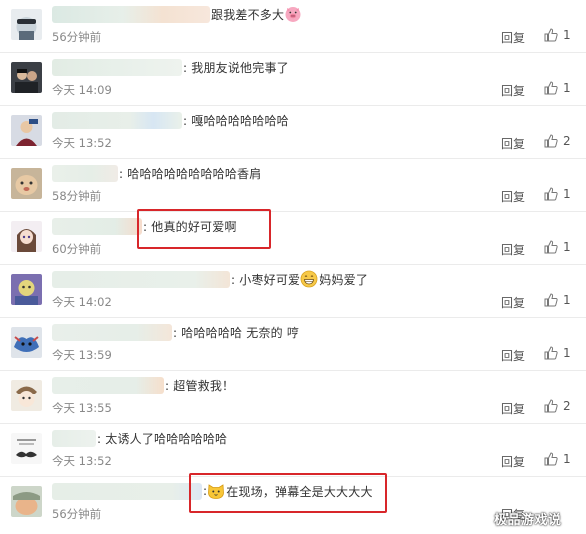 This screenshot has height=534, width=586. Describe the element at coordinates (190, 226) in the screenshot. I see `comment-text: : 他真的好可爱啊` at that location.